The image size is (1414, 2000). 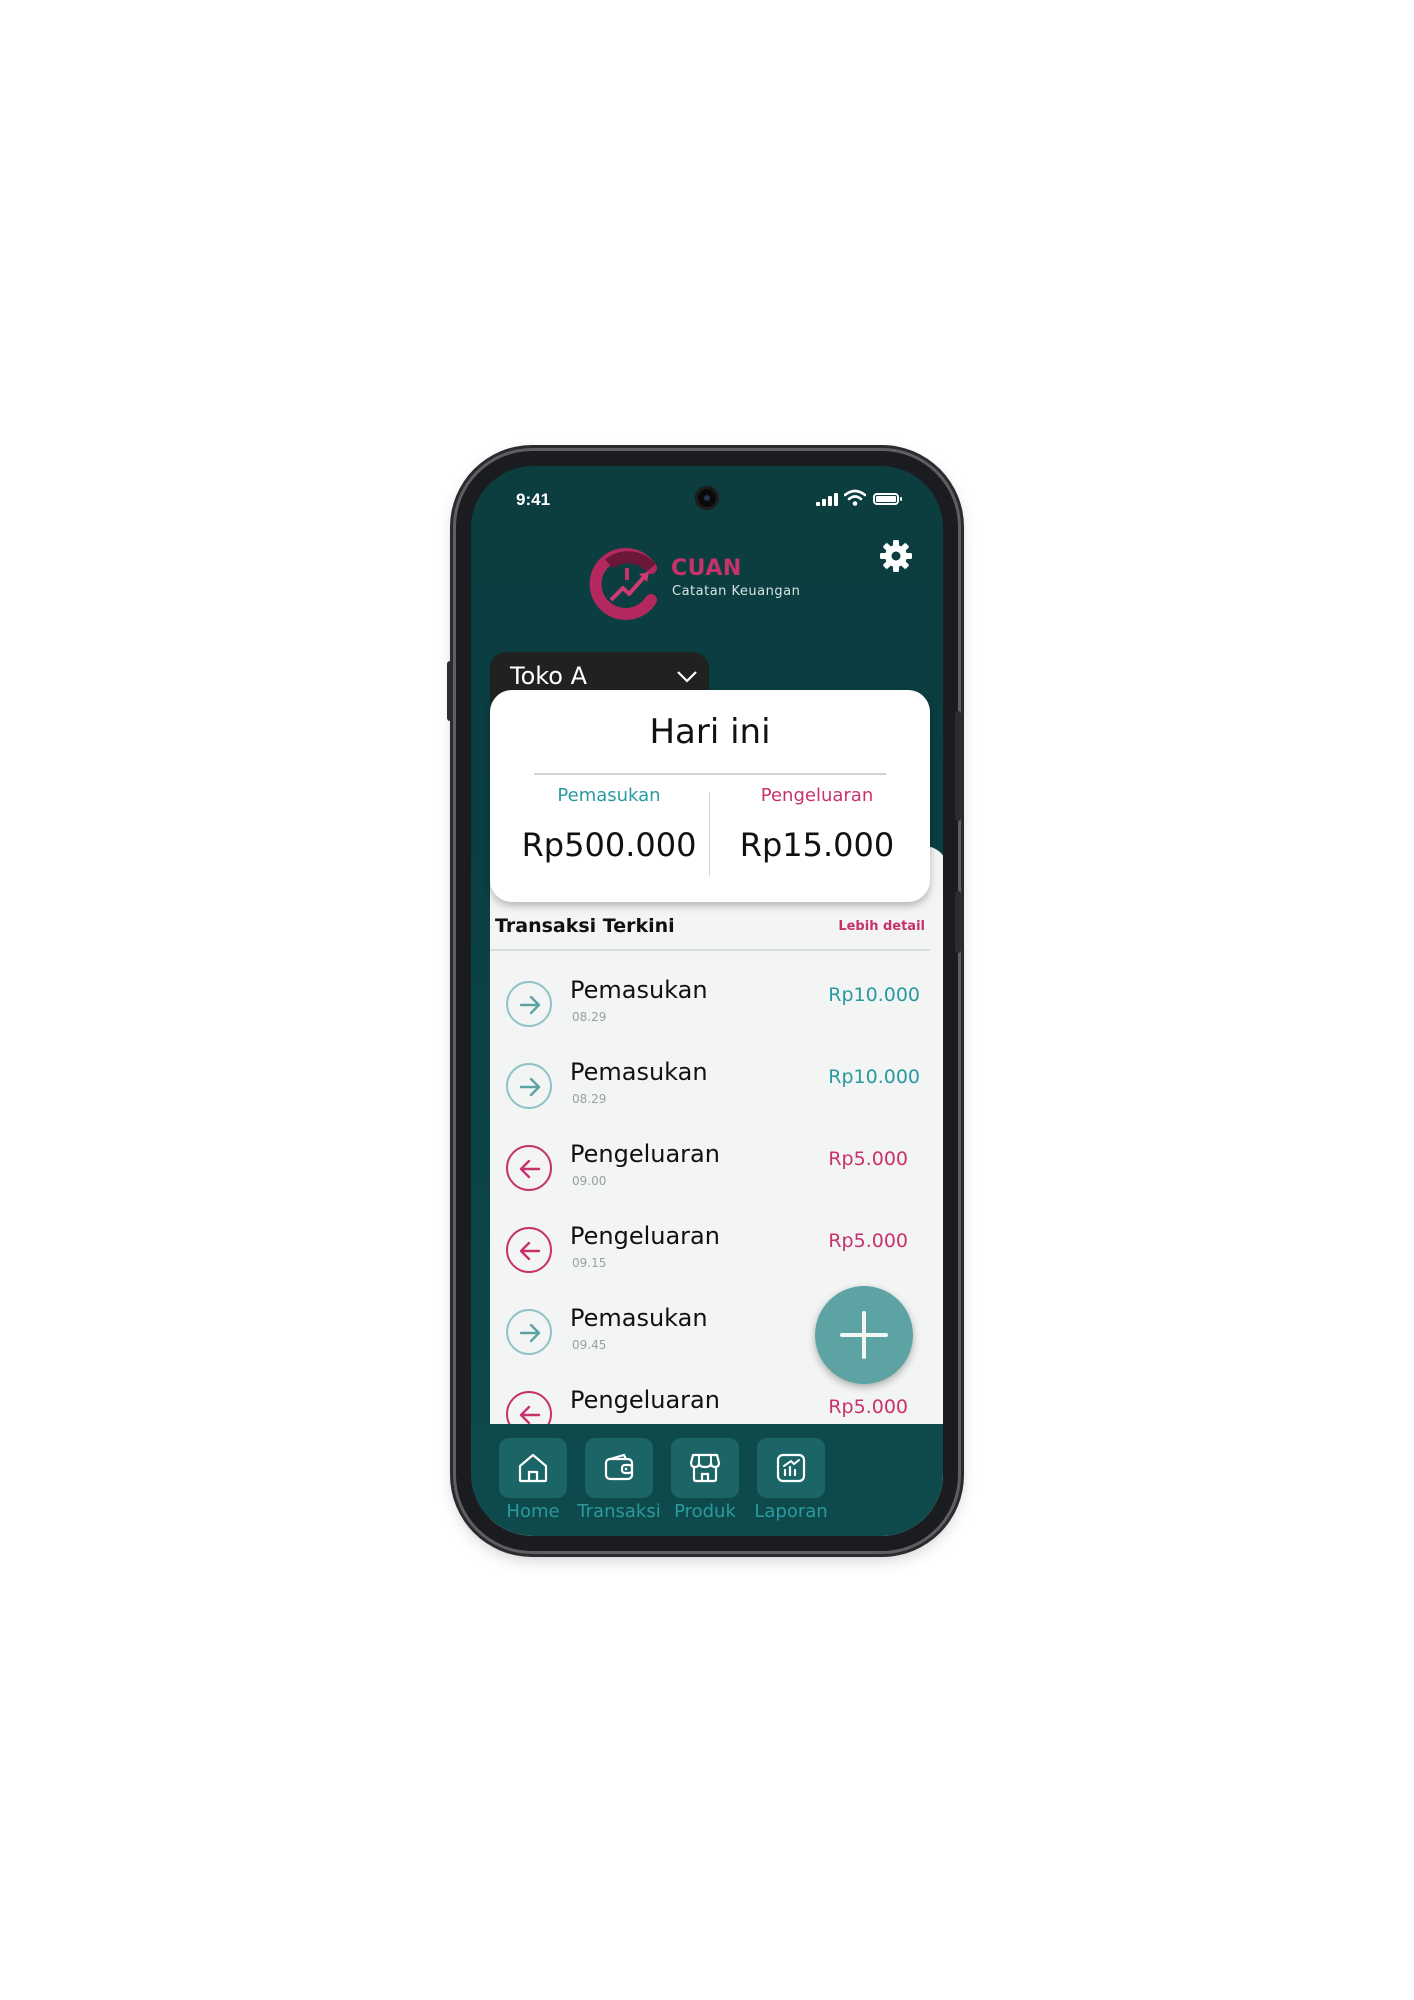 What do you see at coordinates (705, 1468) in the screenshot?
I see `store-icon` at bounding box center [705, 1468].